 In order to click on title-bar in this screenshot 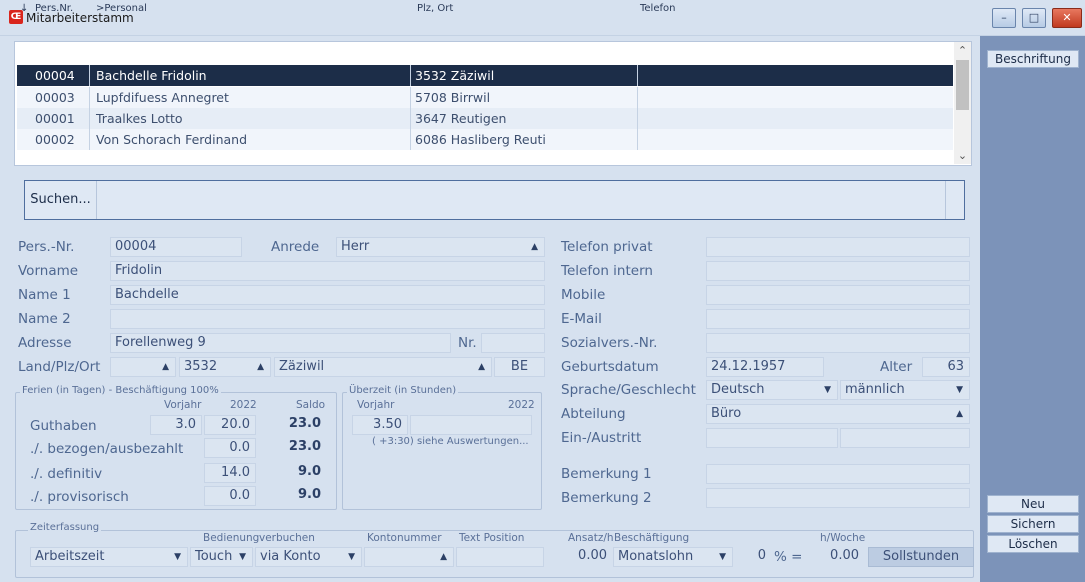, I will do `click(542, 18)`.